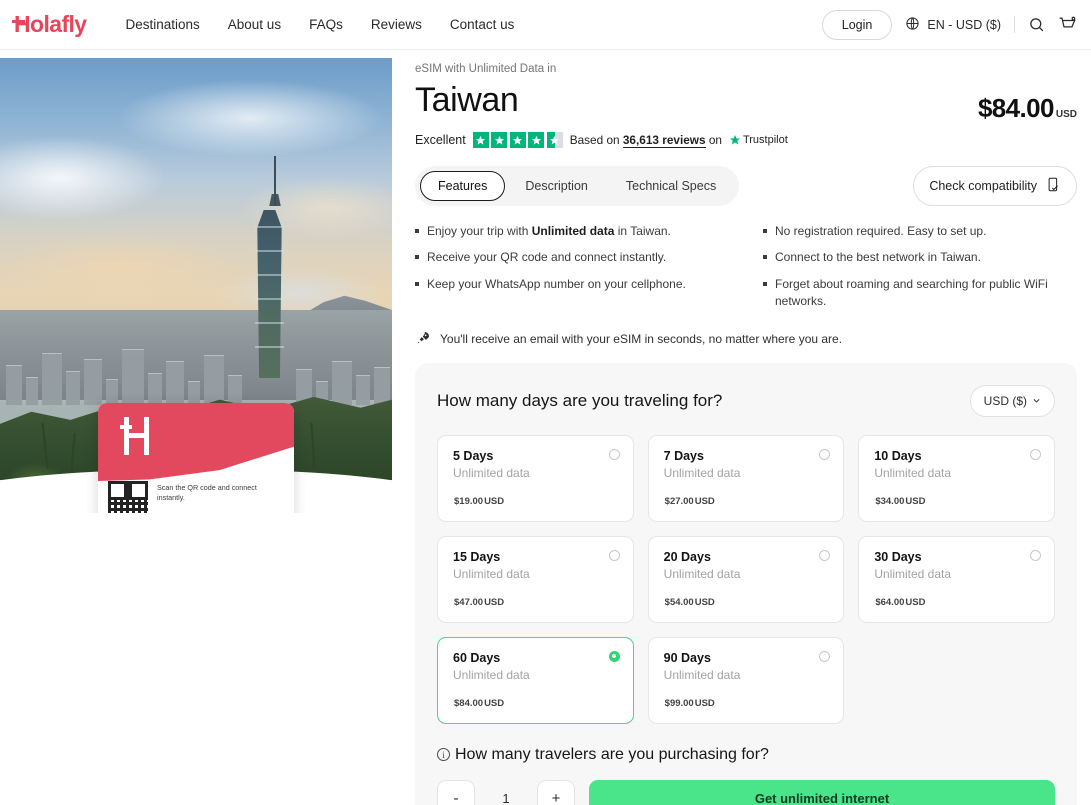 This screenshot has width=1091, height=805. What do you see at coordinates (477, 556) in the screenshot?
I see `plan-days: 15 Days` at bounding box center [477, 556].